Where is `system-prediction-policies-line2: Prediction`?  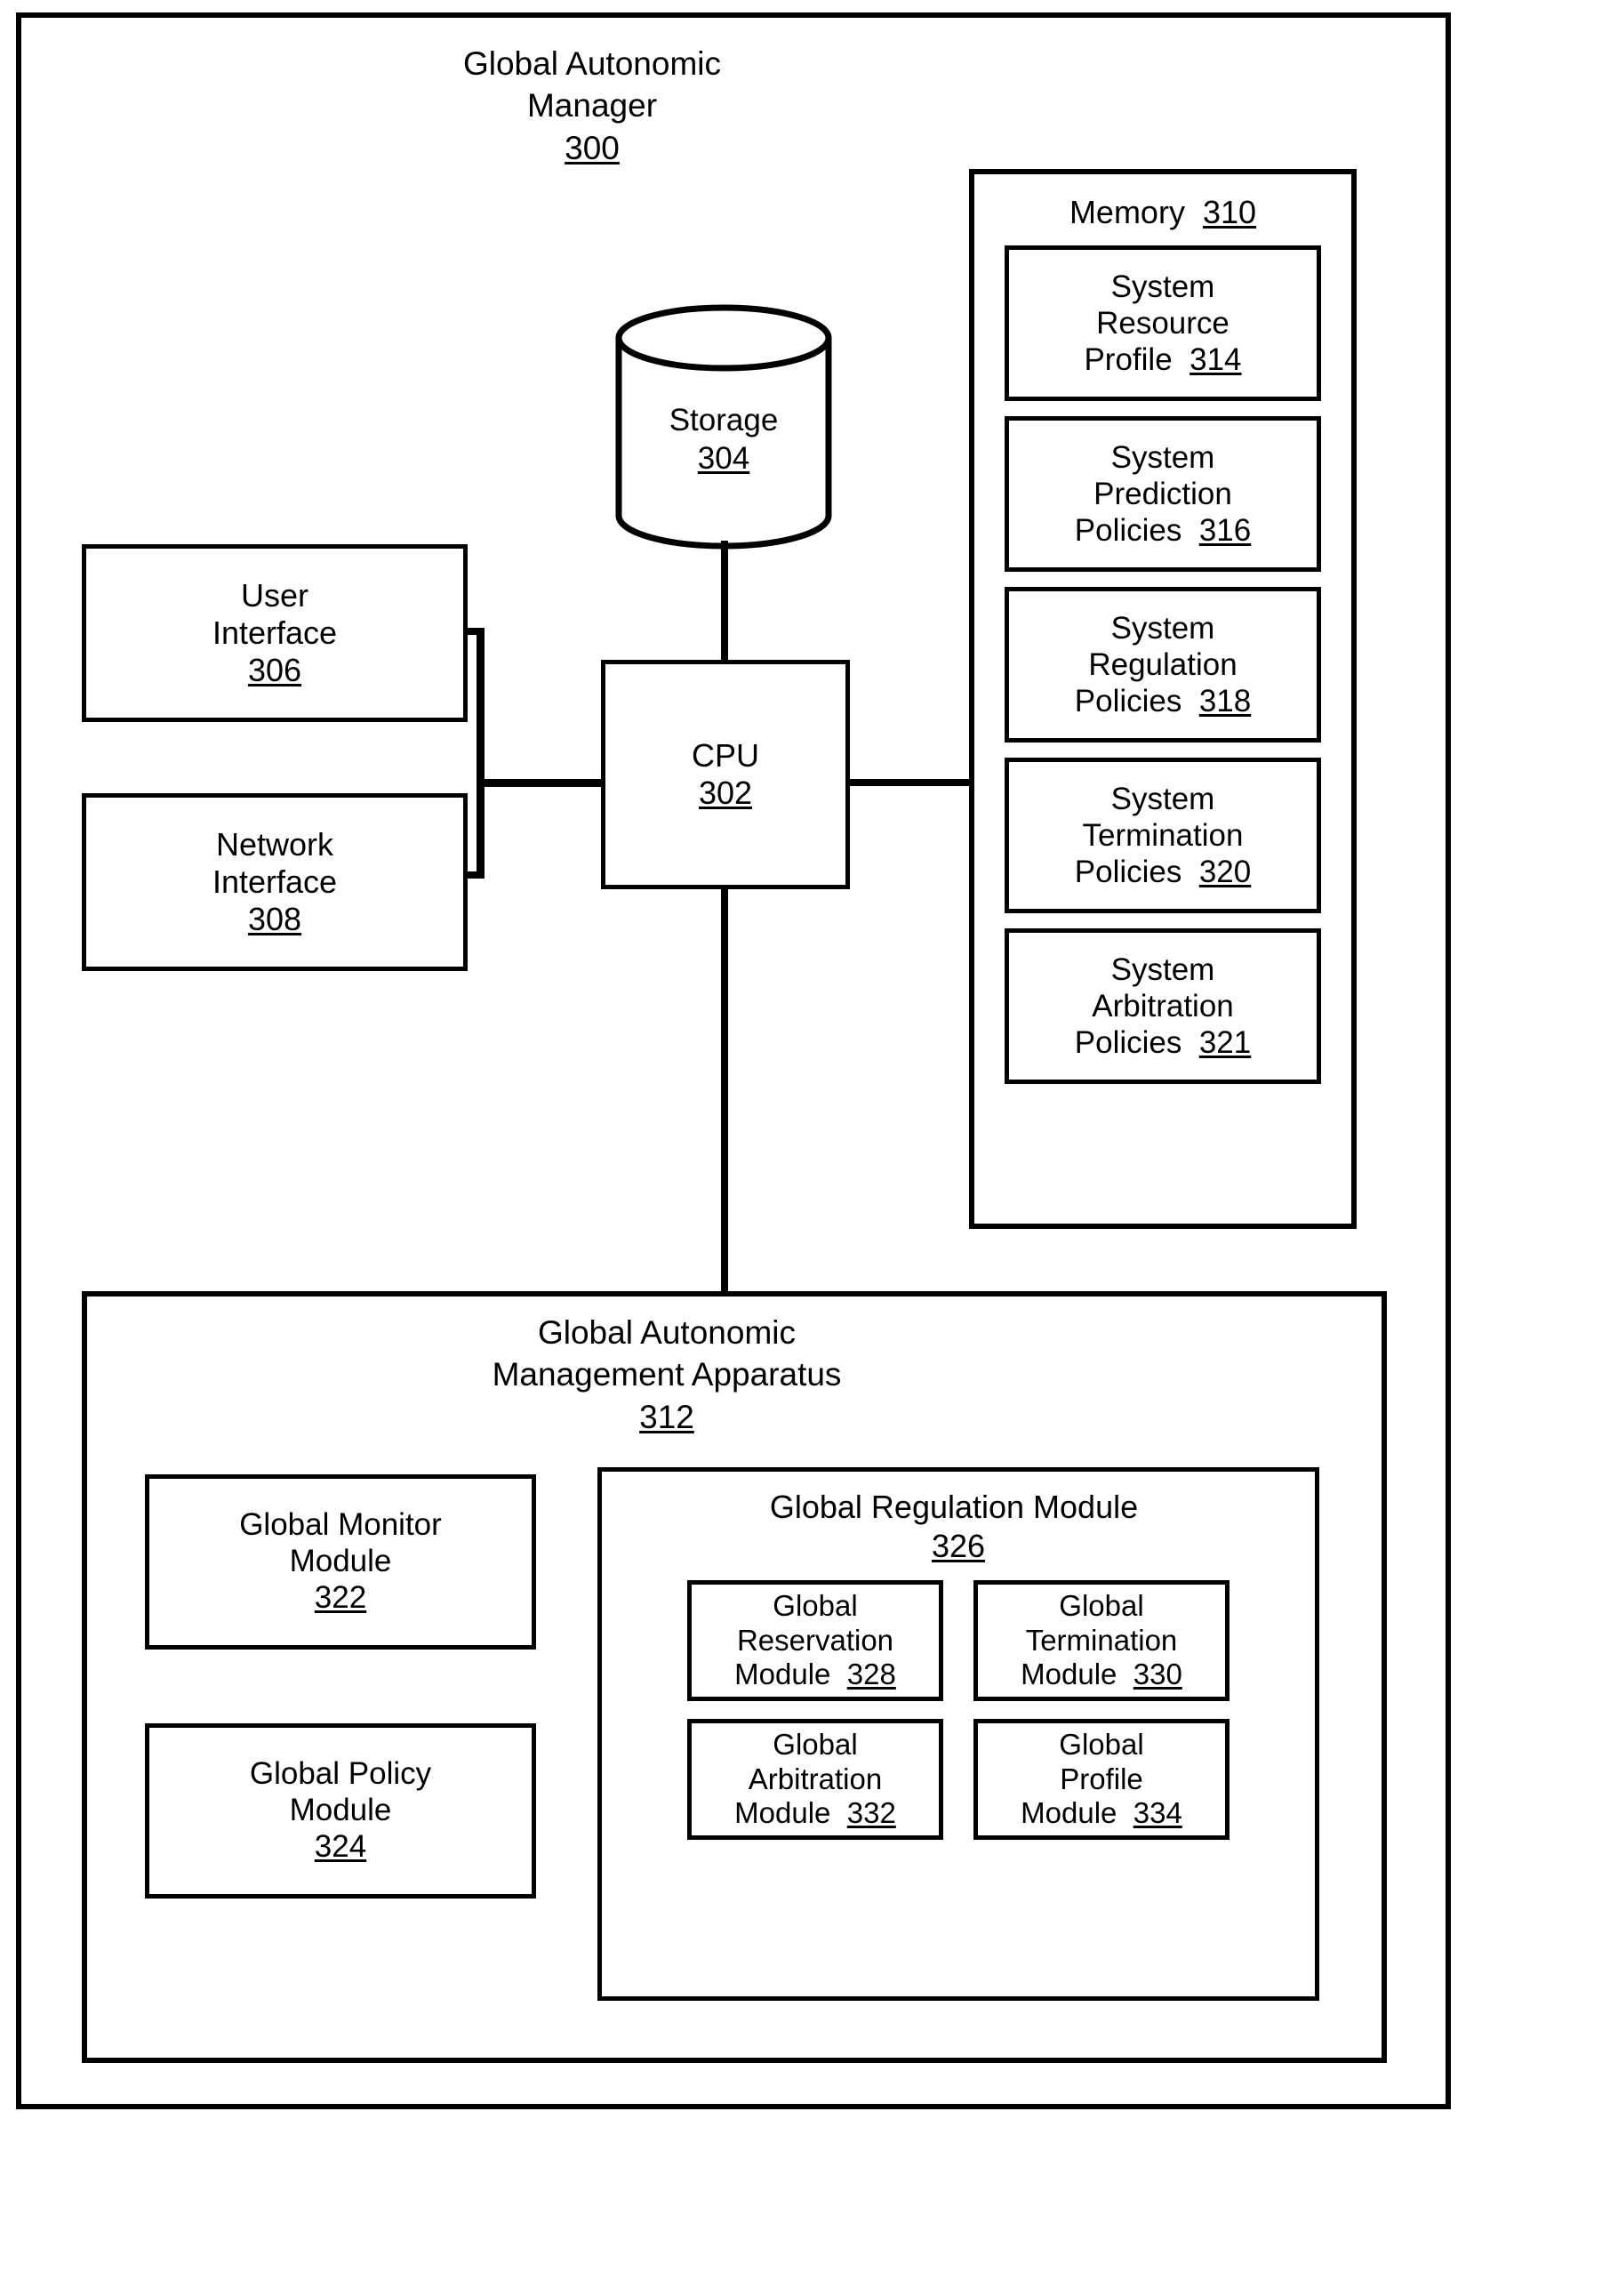
system-prediction-policies-line2: Prediction is located at coordinates (1162, 493).